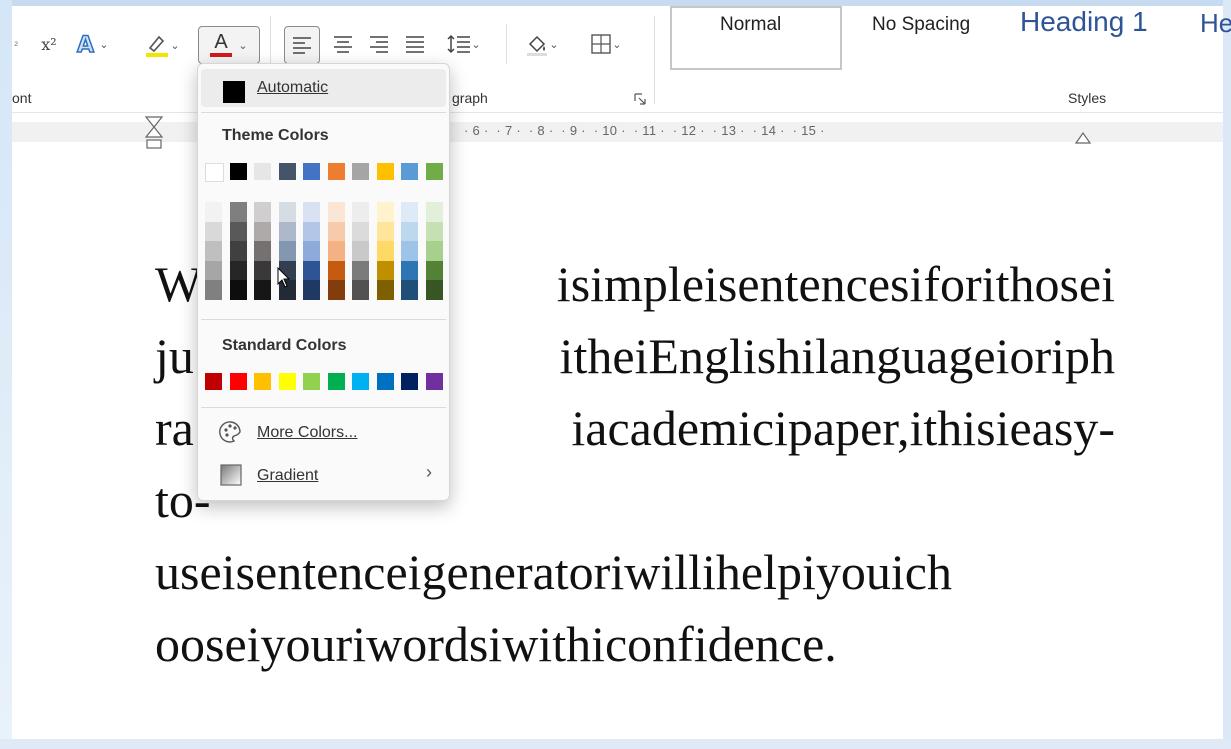 The width and height of the screenshot is (1231, 749). I want to click on text-line-start: ra, so click(174, 428).